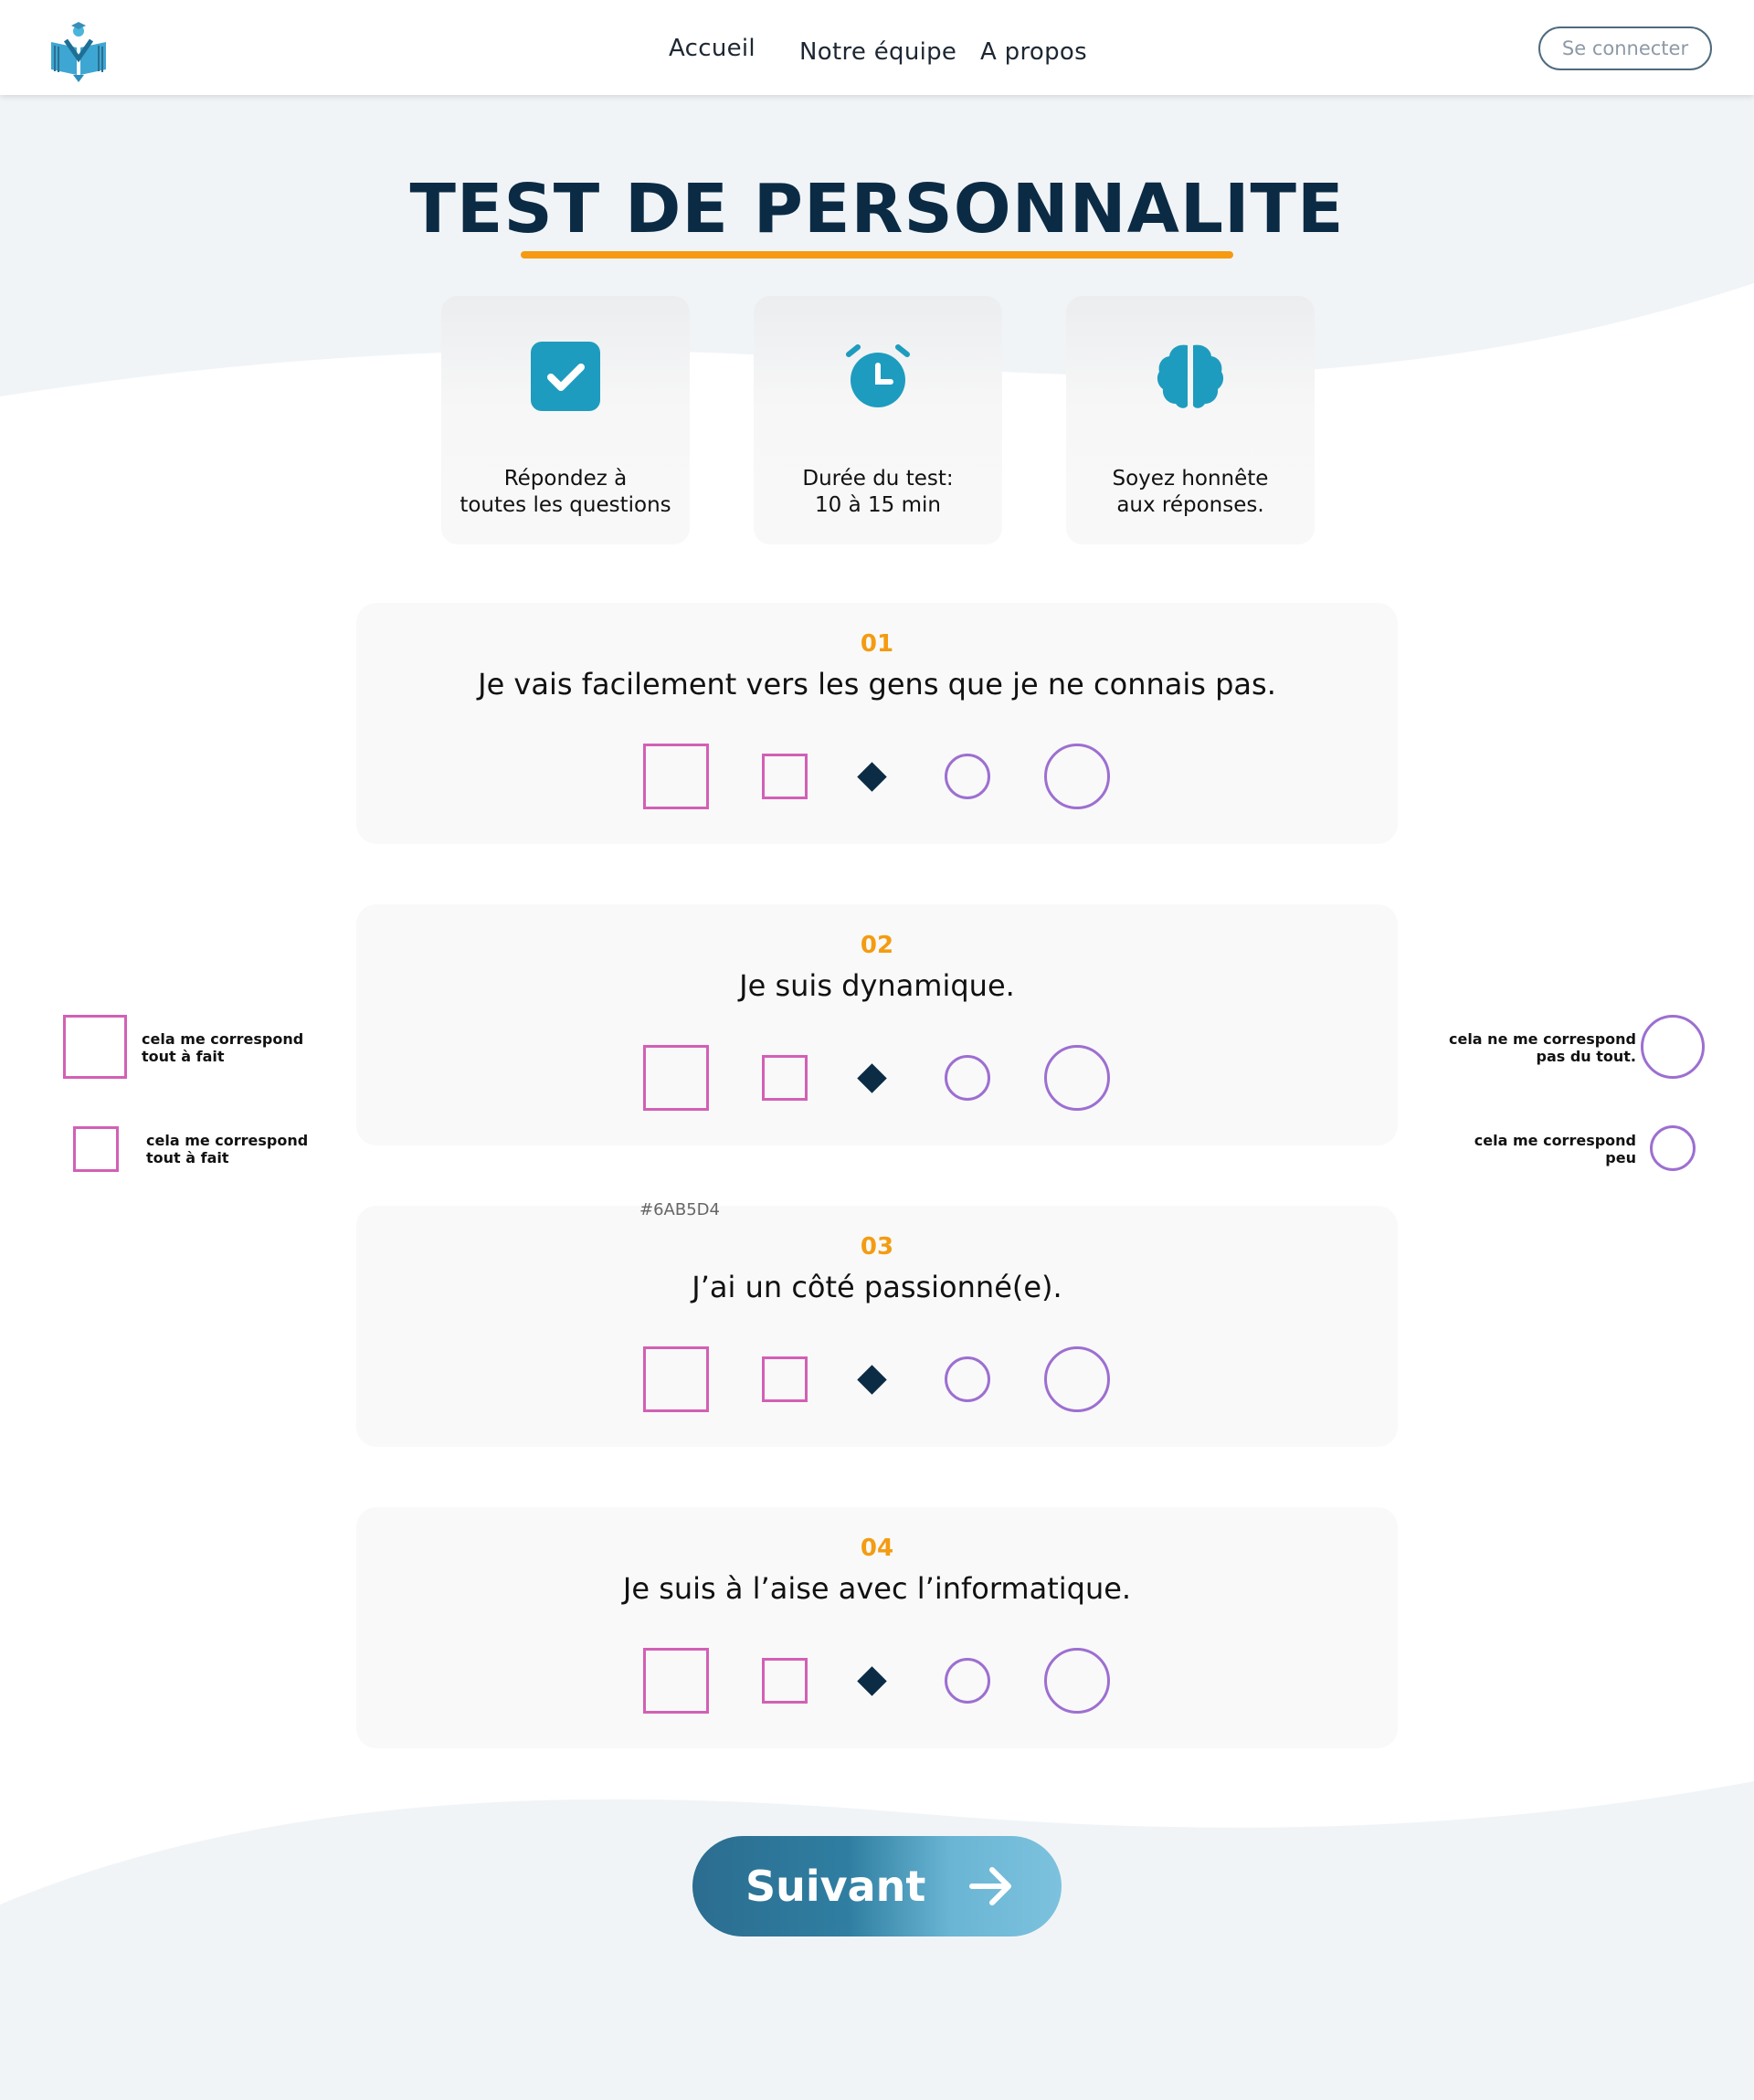  I want to click on legend-line: cela ne me correspond, so click(1542, 1039).